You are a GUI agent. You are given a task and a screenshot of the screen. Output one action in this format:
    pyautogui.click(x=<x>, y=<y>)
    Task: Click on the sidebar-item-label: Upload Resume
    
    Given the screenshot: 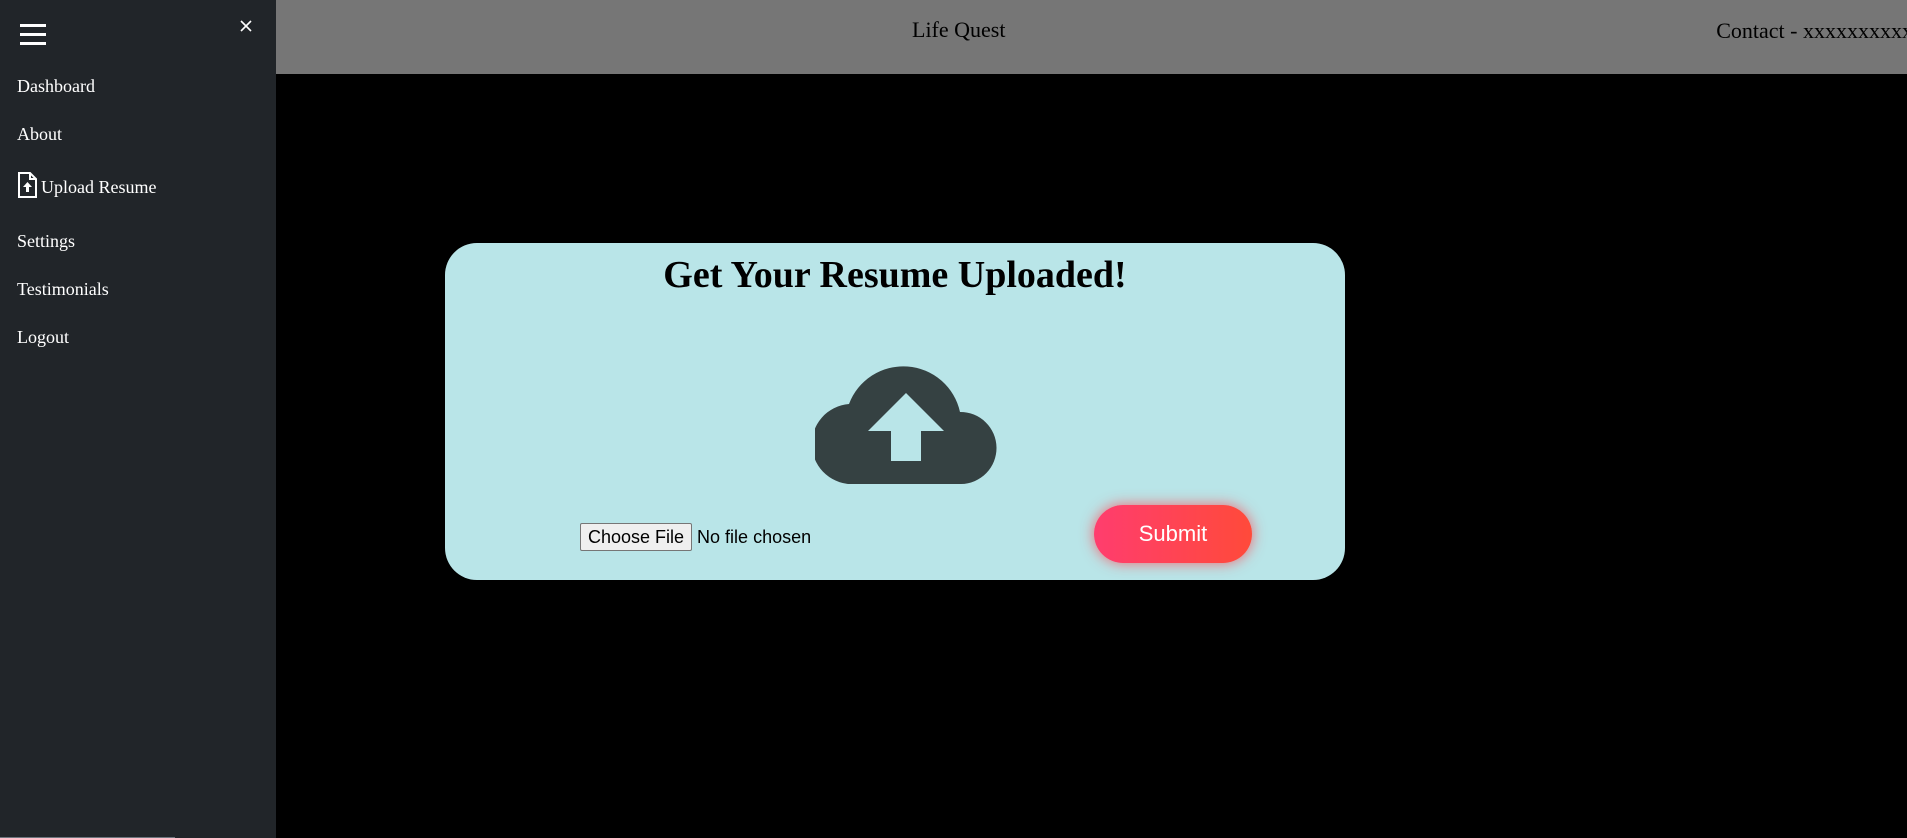 What is the action you would take?
    pyautogui.click(x=99, y=187)
    